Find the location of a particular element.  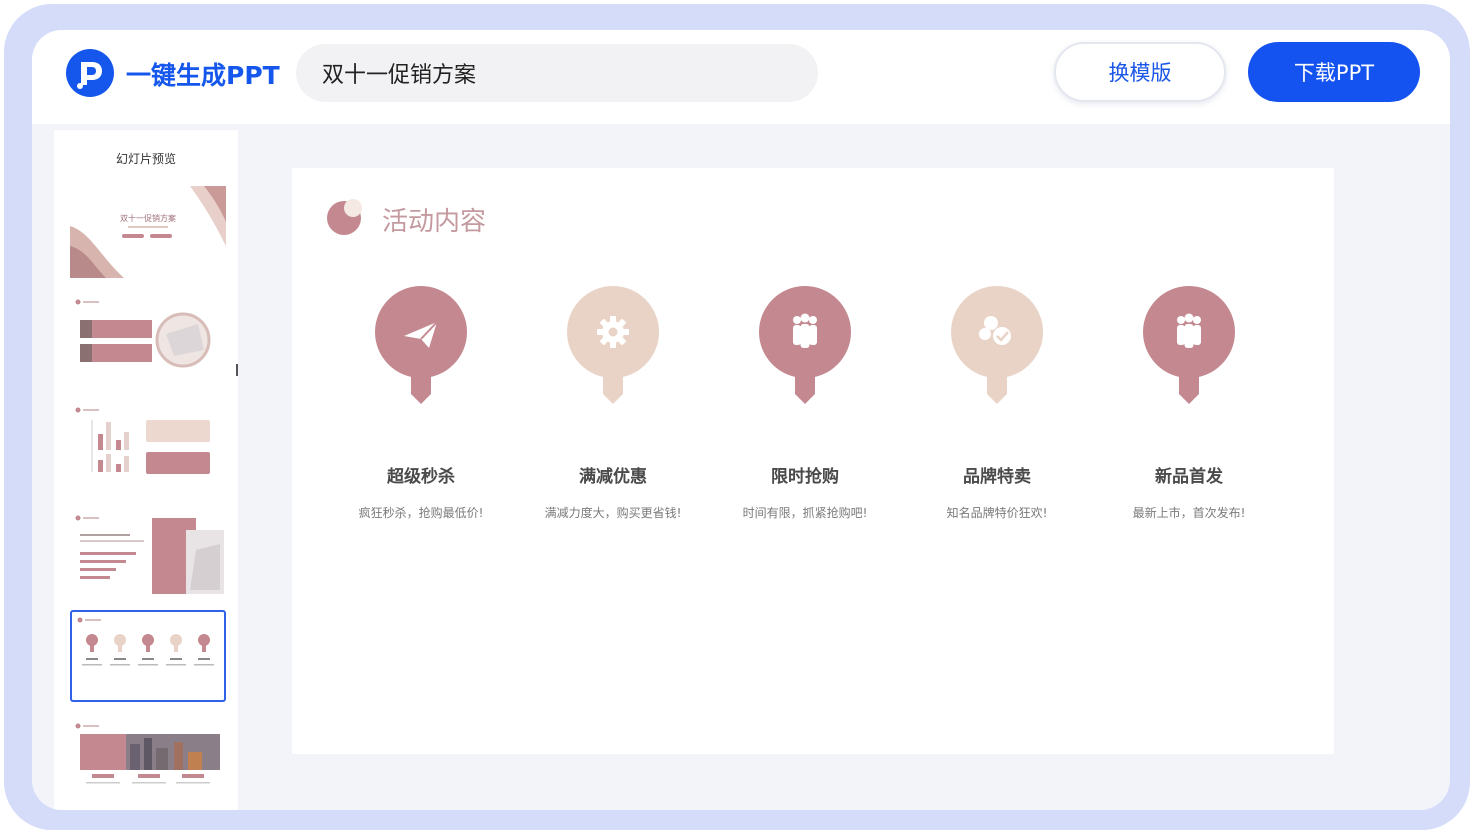

slide-heading: 活动内容 is located at coordinates (434, 222).